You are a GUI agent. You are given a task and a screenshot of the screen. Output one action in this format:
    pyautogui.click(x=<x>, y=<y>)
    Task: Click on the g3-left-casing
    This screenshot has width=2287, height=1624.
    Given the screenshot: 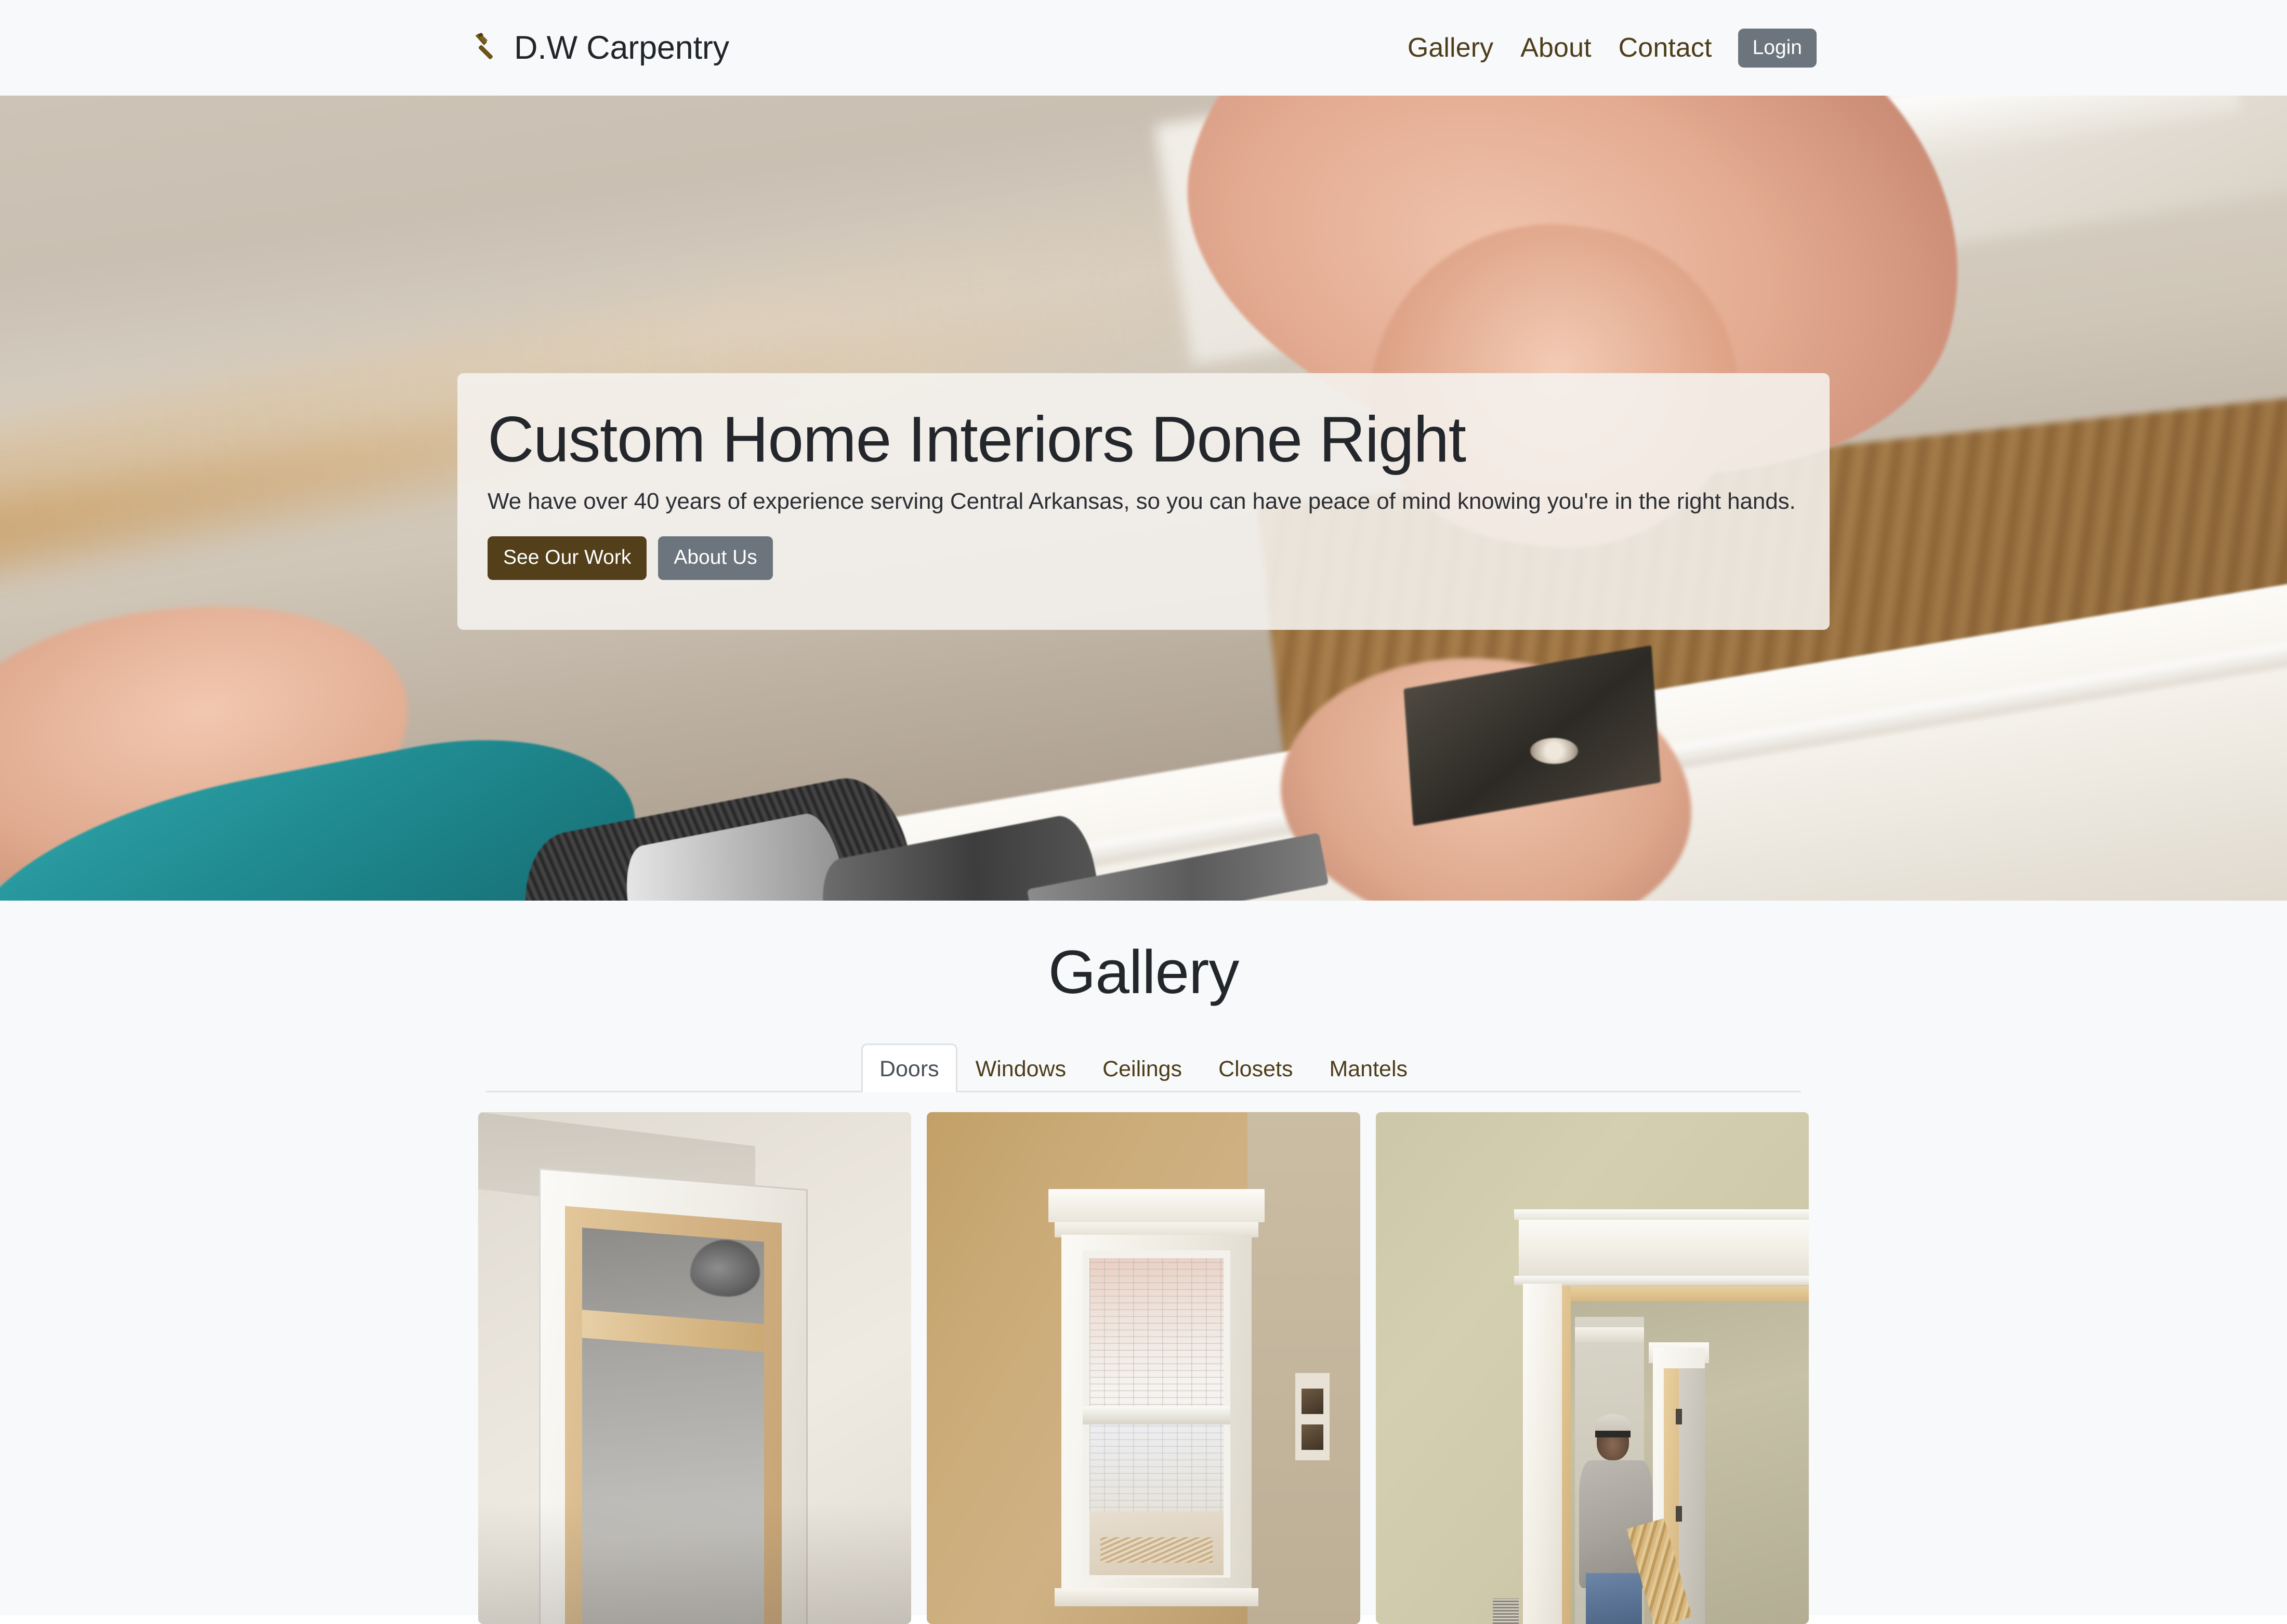 What is the action you would take?
    pyautogui.click(x=1542, y=1454)
    